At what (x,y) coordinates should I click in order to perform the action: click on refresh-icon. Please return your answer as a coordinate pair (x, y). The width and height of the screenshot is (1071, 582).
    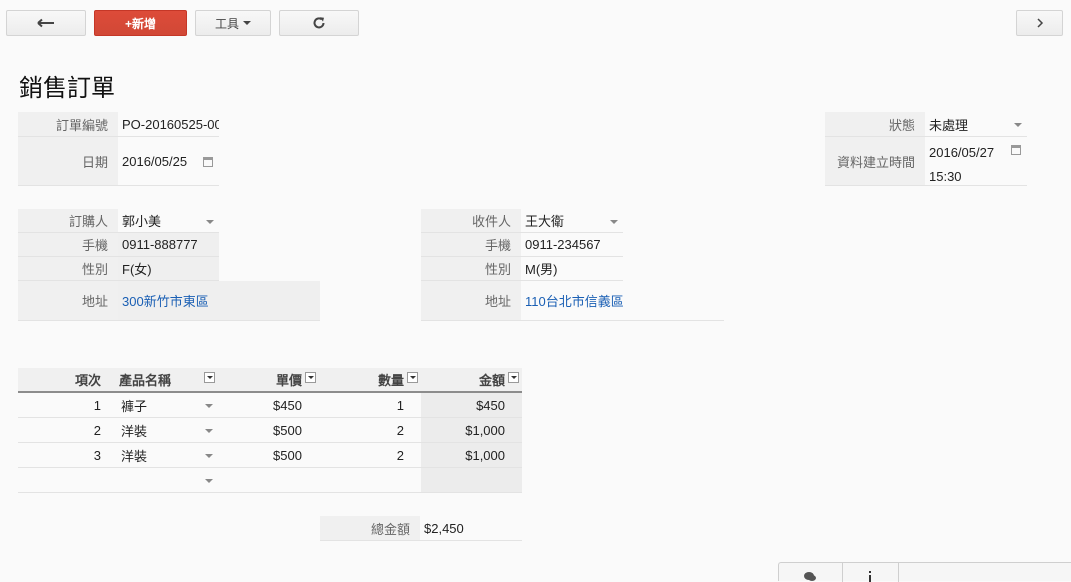
    Looking at the image, I should click on (319, 23).